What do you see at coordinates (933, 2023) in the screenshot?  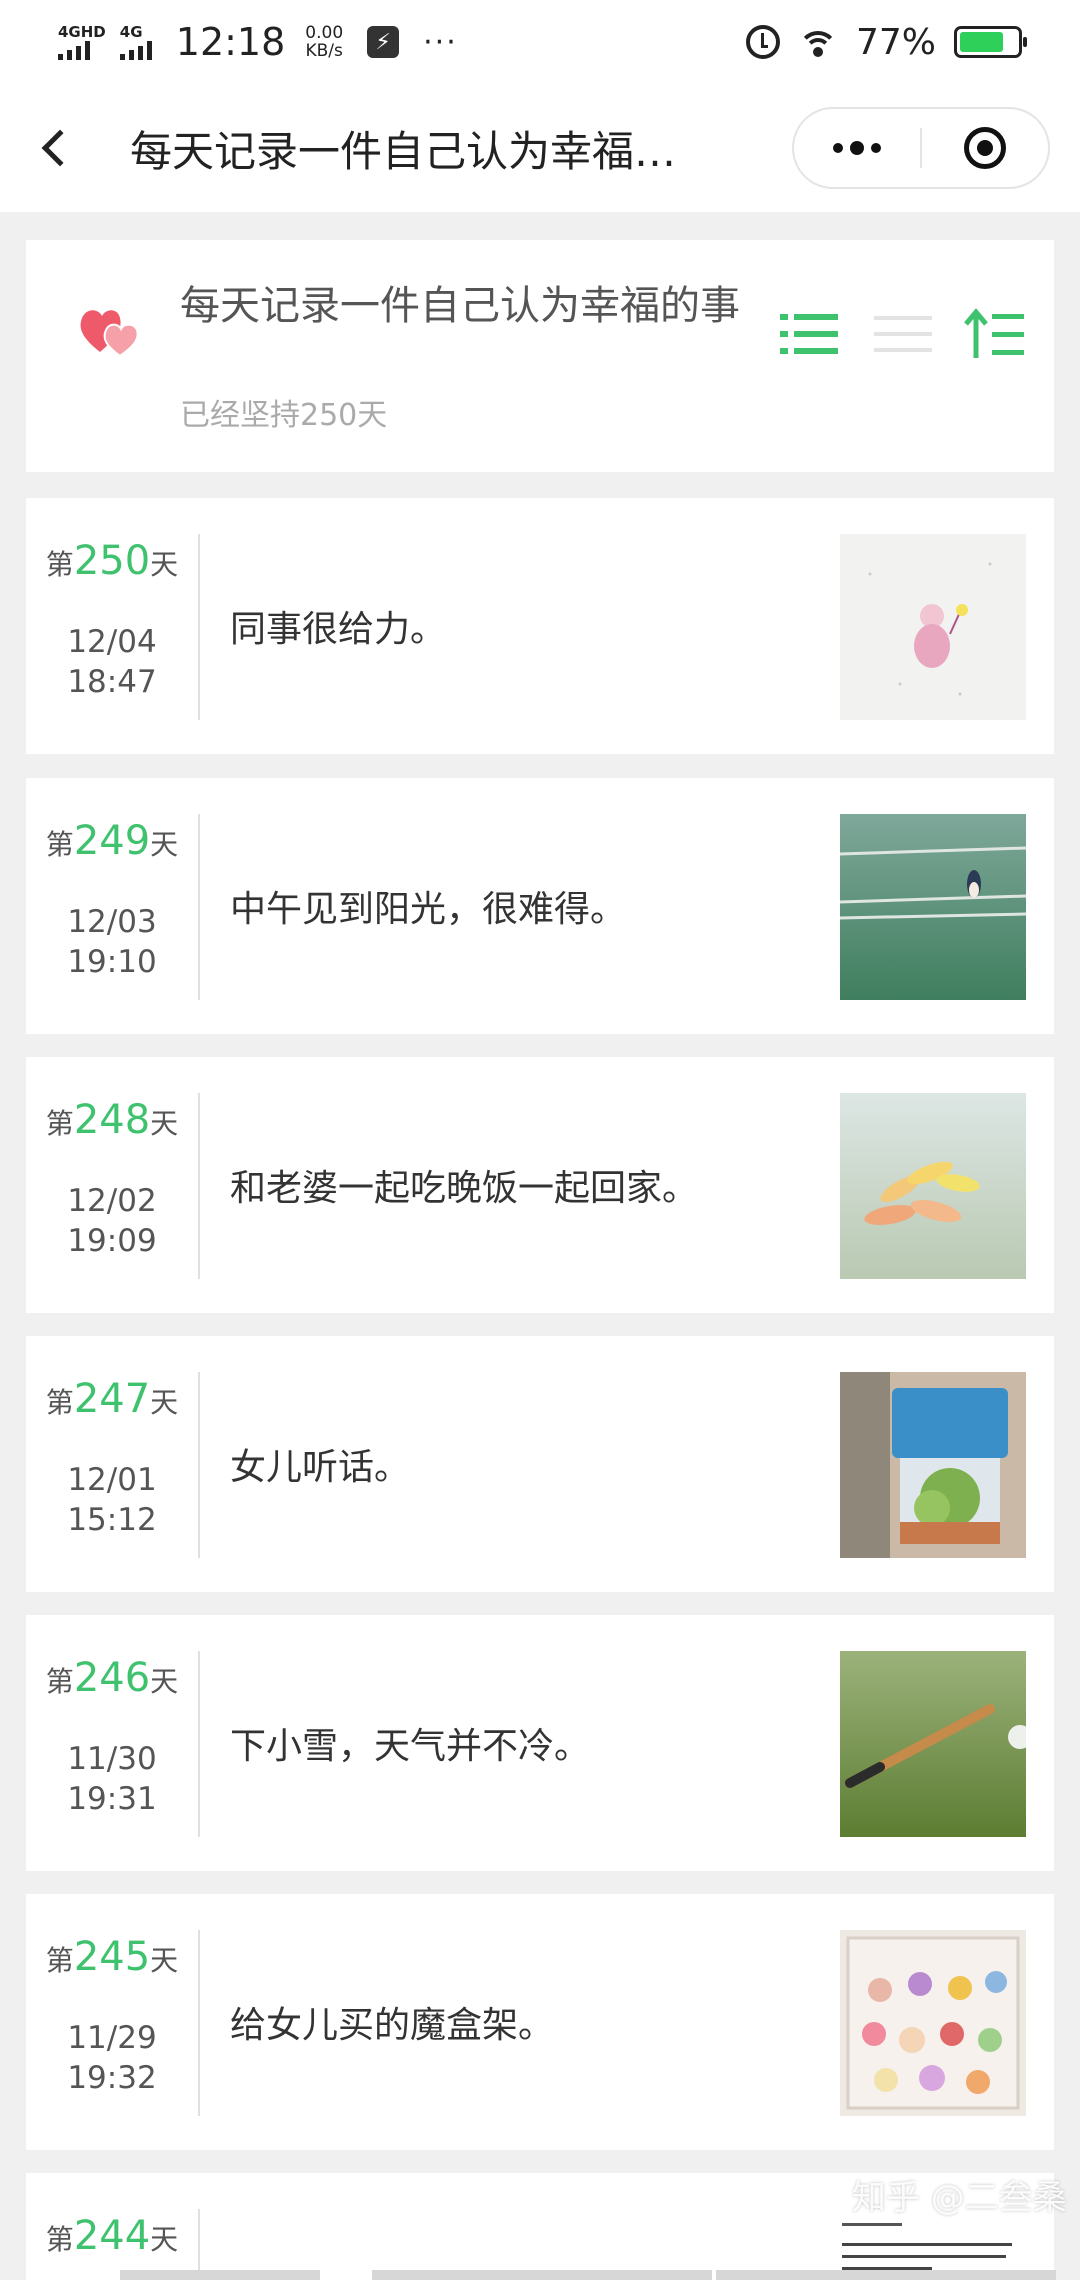 I see `toy-figures-shelf-image` at bounding box center [933, 2023].